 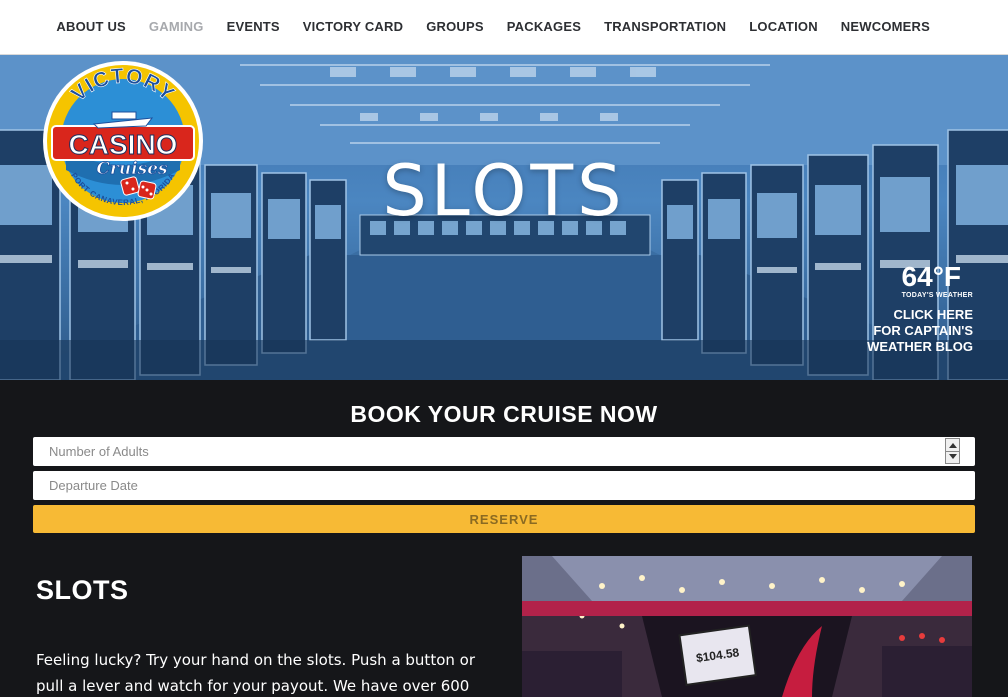 I want to click on nav-item-gaming: GAMING, so click(x=176, y=26).